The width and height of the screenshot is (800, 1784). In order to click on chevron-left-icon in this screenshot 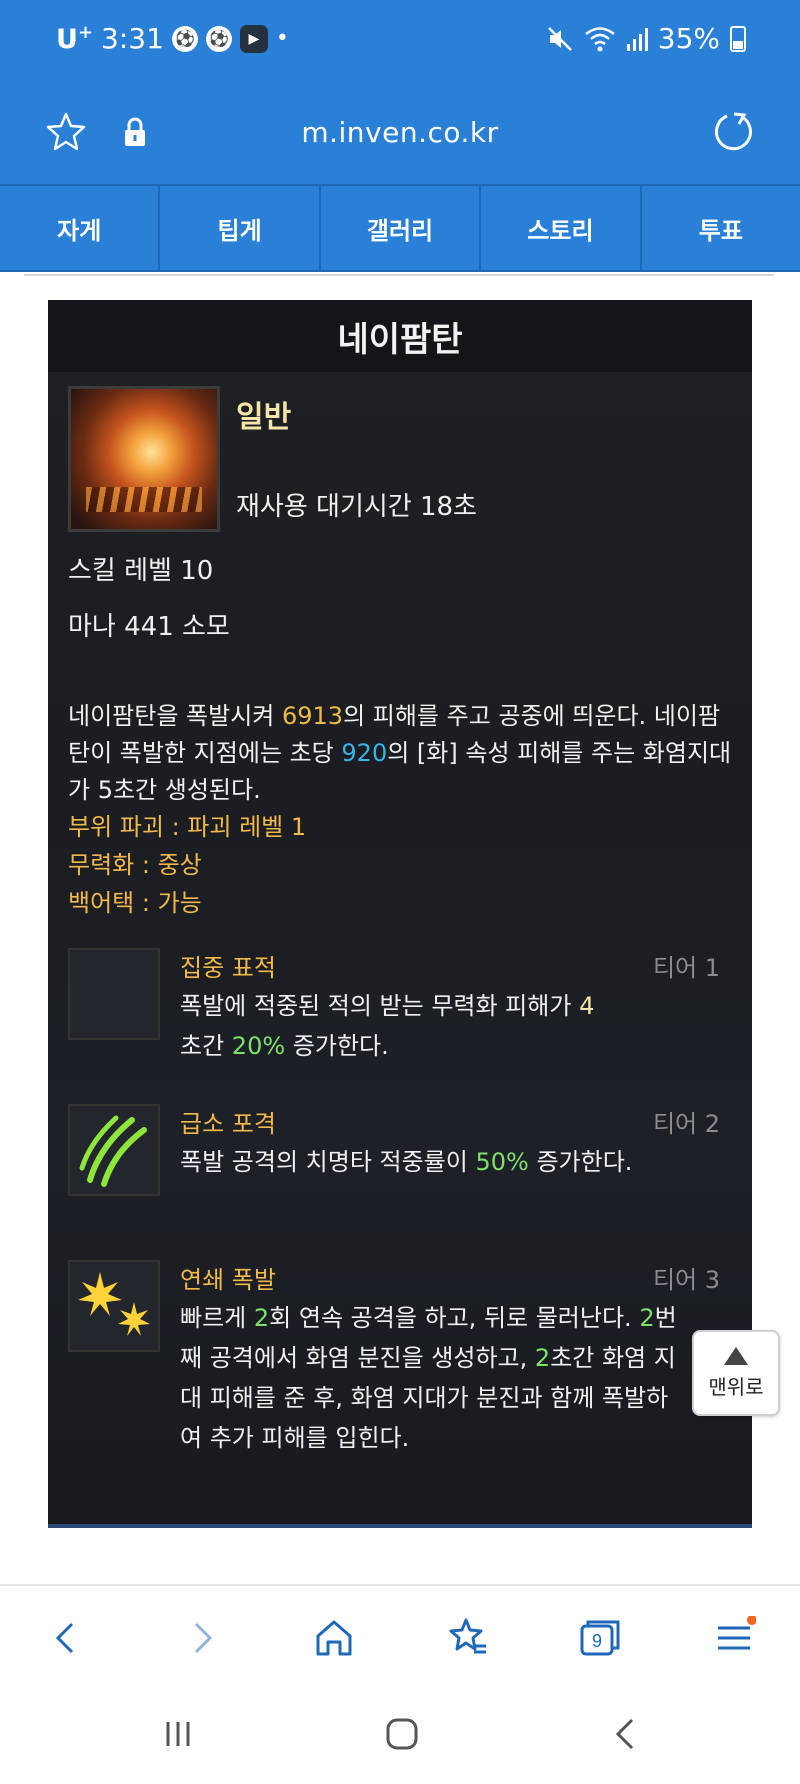, I will do `click(64, 1638)`.